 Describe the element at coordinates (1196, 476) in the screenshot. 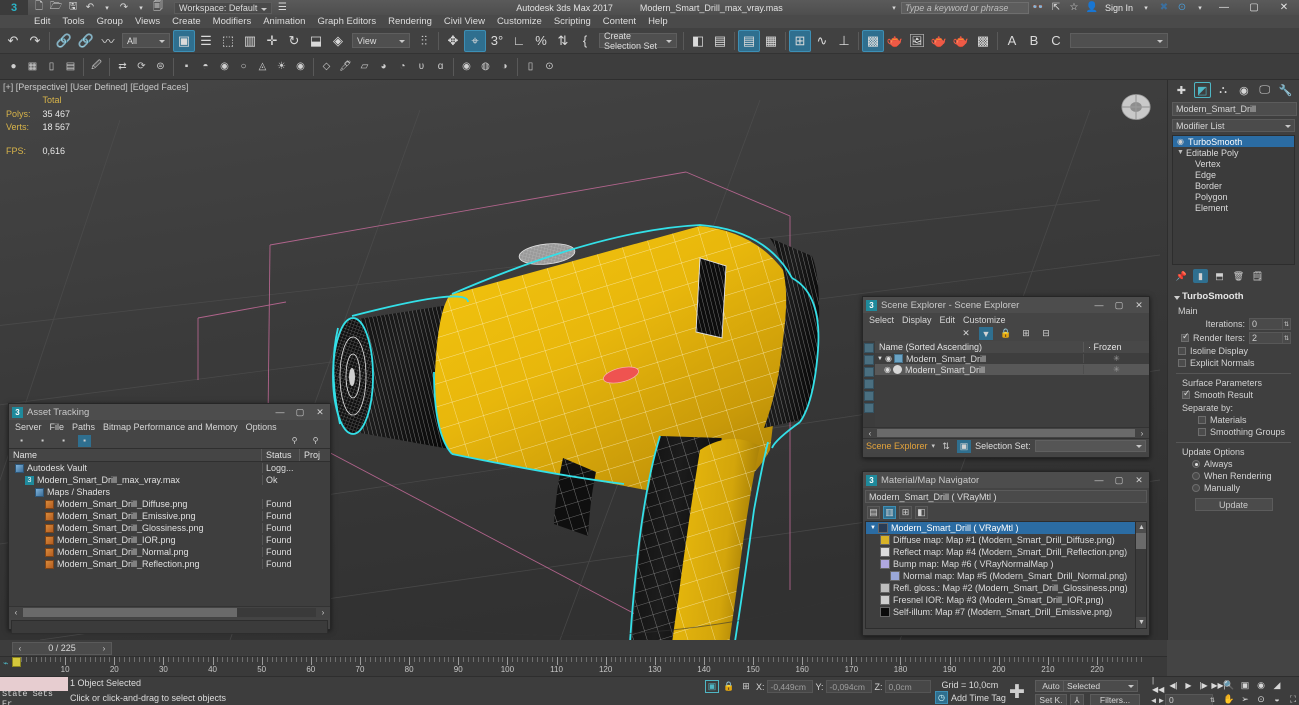

I see `when-rendering-radio` at that location.